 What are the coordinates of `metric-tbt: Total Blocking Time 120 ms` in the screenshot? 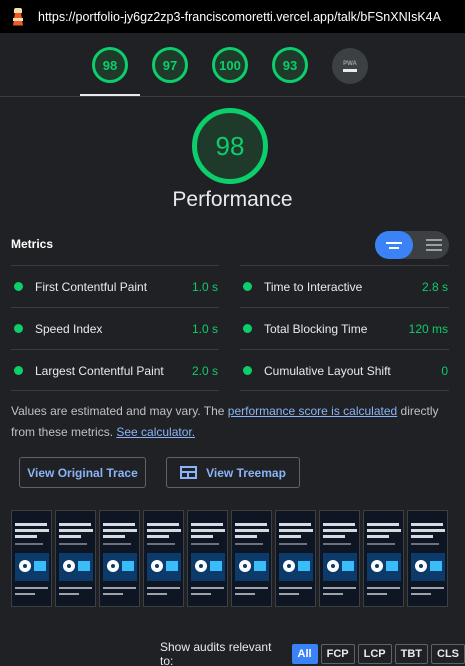 It's located at (344, 328).